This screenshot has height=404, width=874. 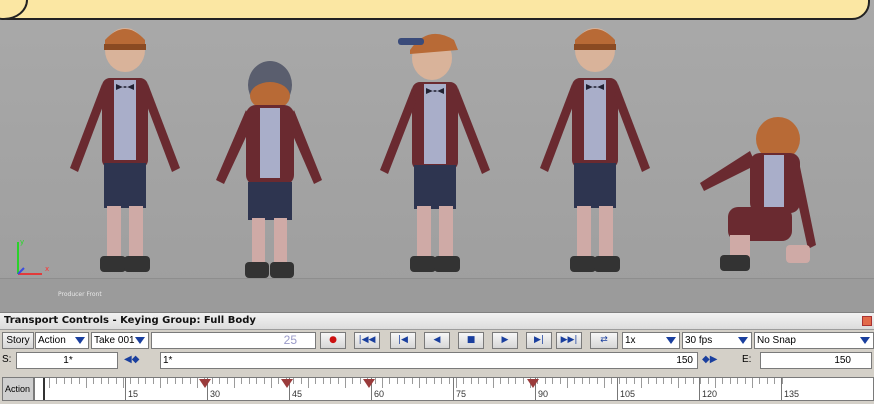 I want to click on start-frame-field: 1*, so click(x=67, y=360).